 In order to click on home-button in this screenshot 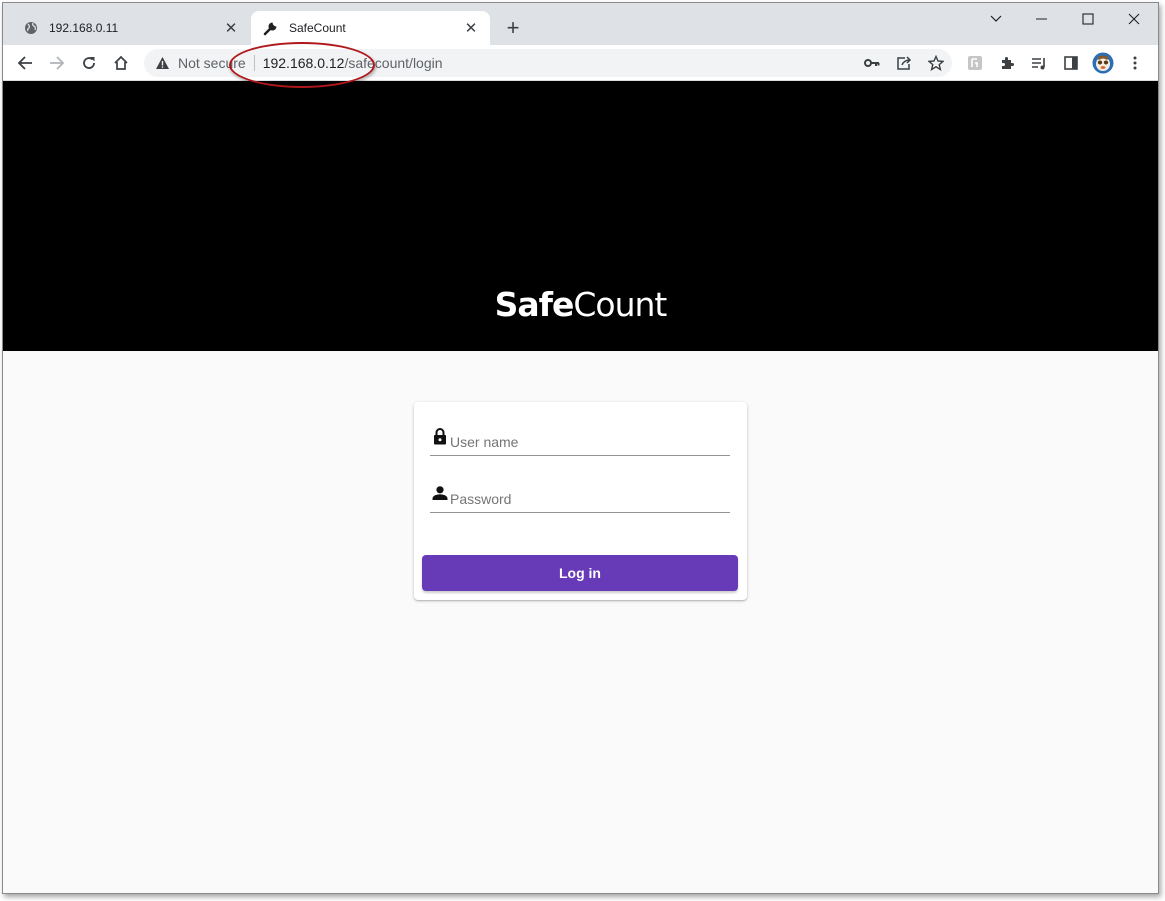, I will do `click(121, 63)`.